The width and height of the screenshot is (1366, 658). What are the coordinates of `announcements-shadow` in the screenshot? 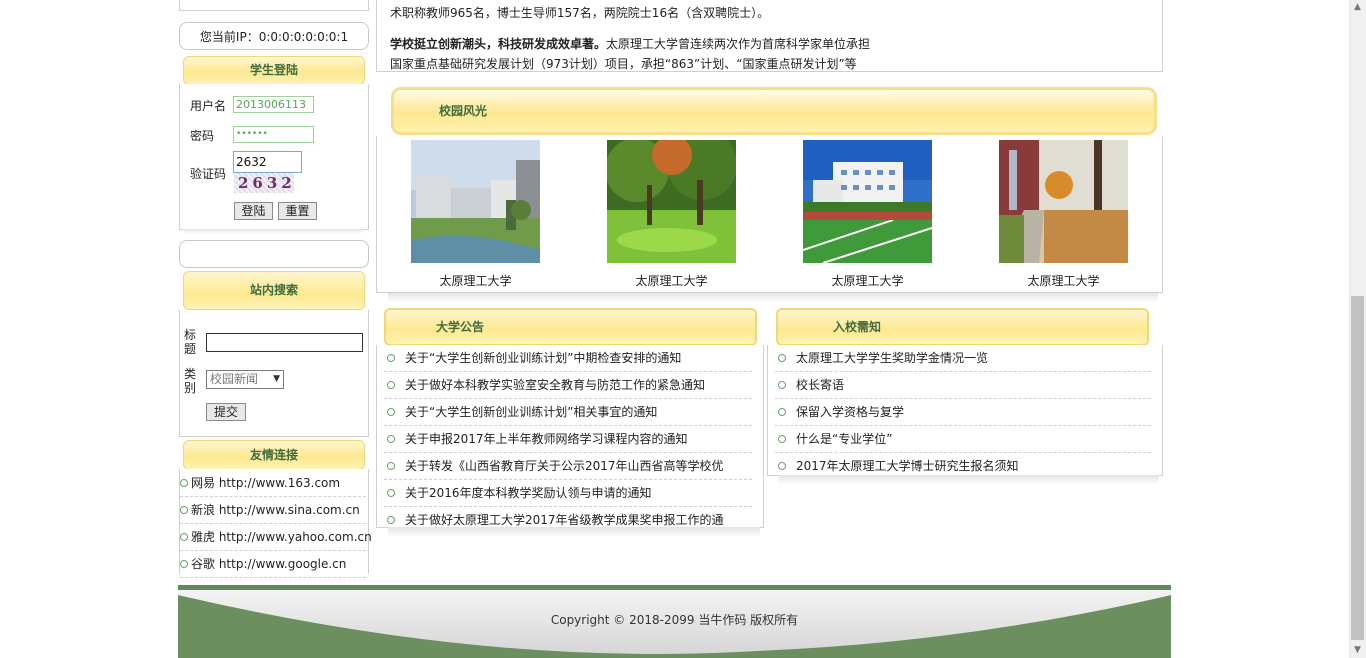 It's located at (574, 532).